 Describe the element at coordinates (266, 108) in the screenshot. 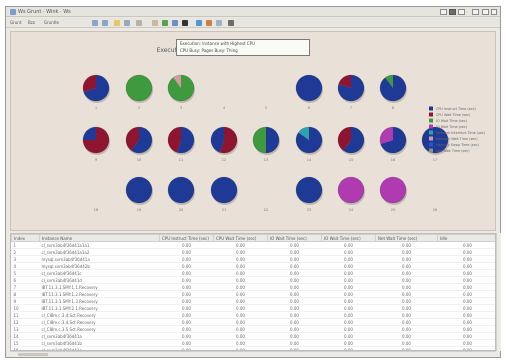

I see `pie-5: 5` at that location.